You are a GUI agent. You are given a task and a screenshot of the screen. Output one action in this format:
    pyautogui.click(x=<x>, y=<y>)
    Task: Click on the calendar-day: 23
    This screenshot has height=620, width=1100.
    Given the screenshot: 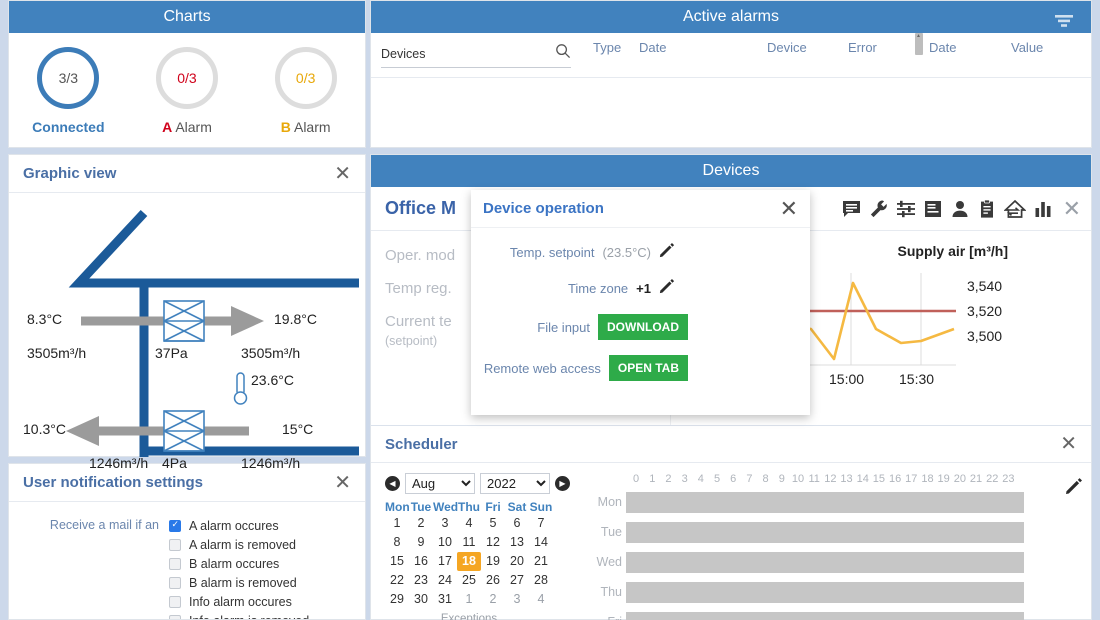 What is the action you would take?
    pyautogui.click(x=421, y=580)
    